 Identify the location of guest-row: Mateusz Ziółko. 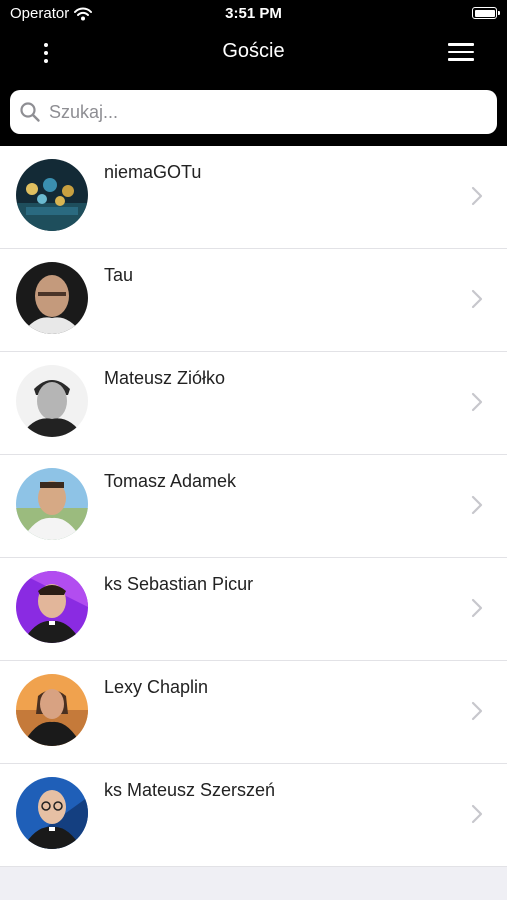
(253, 403).